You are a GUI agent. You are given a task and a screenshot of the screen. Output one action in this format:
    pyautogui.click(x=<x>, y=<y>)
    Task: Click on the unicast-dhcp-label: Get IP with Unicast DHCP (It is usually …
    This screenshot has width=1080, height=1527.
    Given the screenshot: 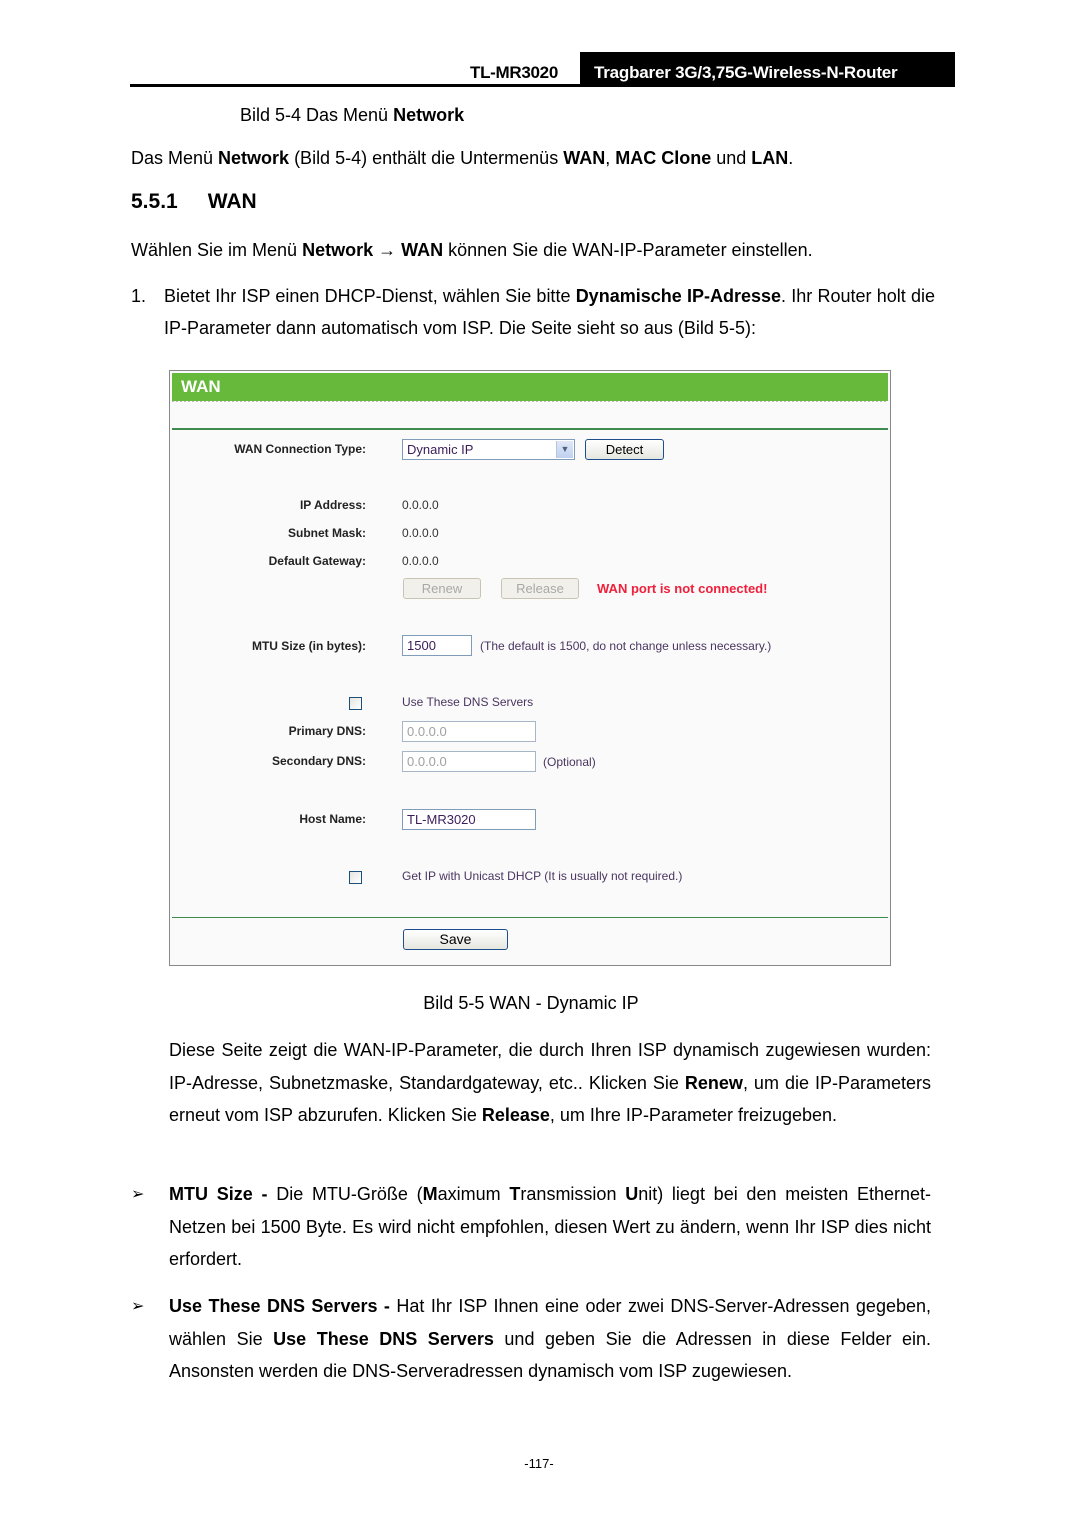 What is the action you would take?
    pyautogui.click(x=542, y=876)
    